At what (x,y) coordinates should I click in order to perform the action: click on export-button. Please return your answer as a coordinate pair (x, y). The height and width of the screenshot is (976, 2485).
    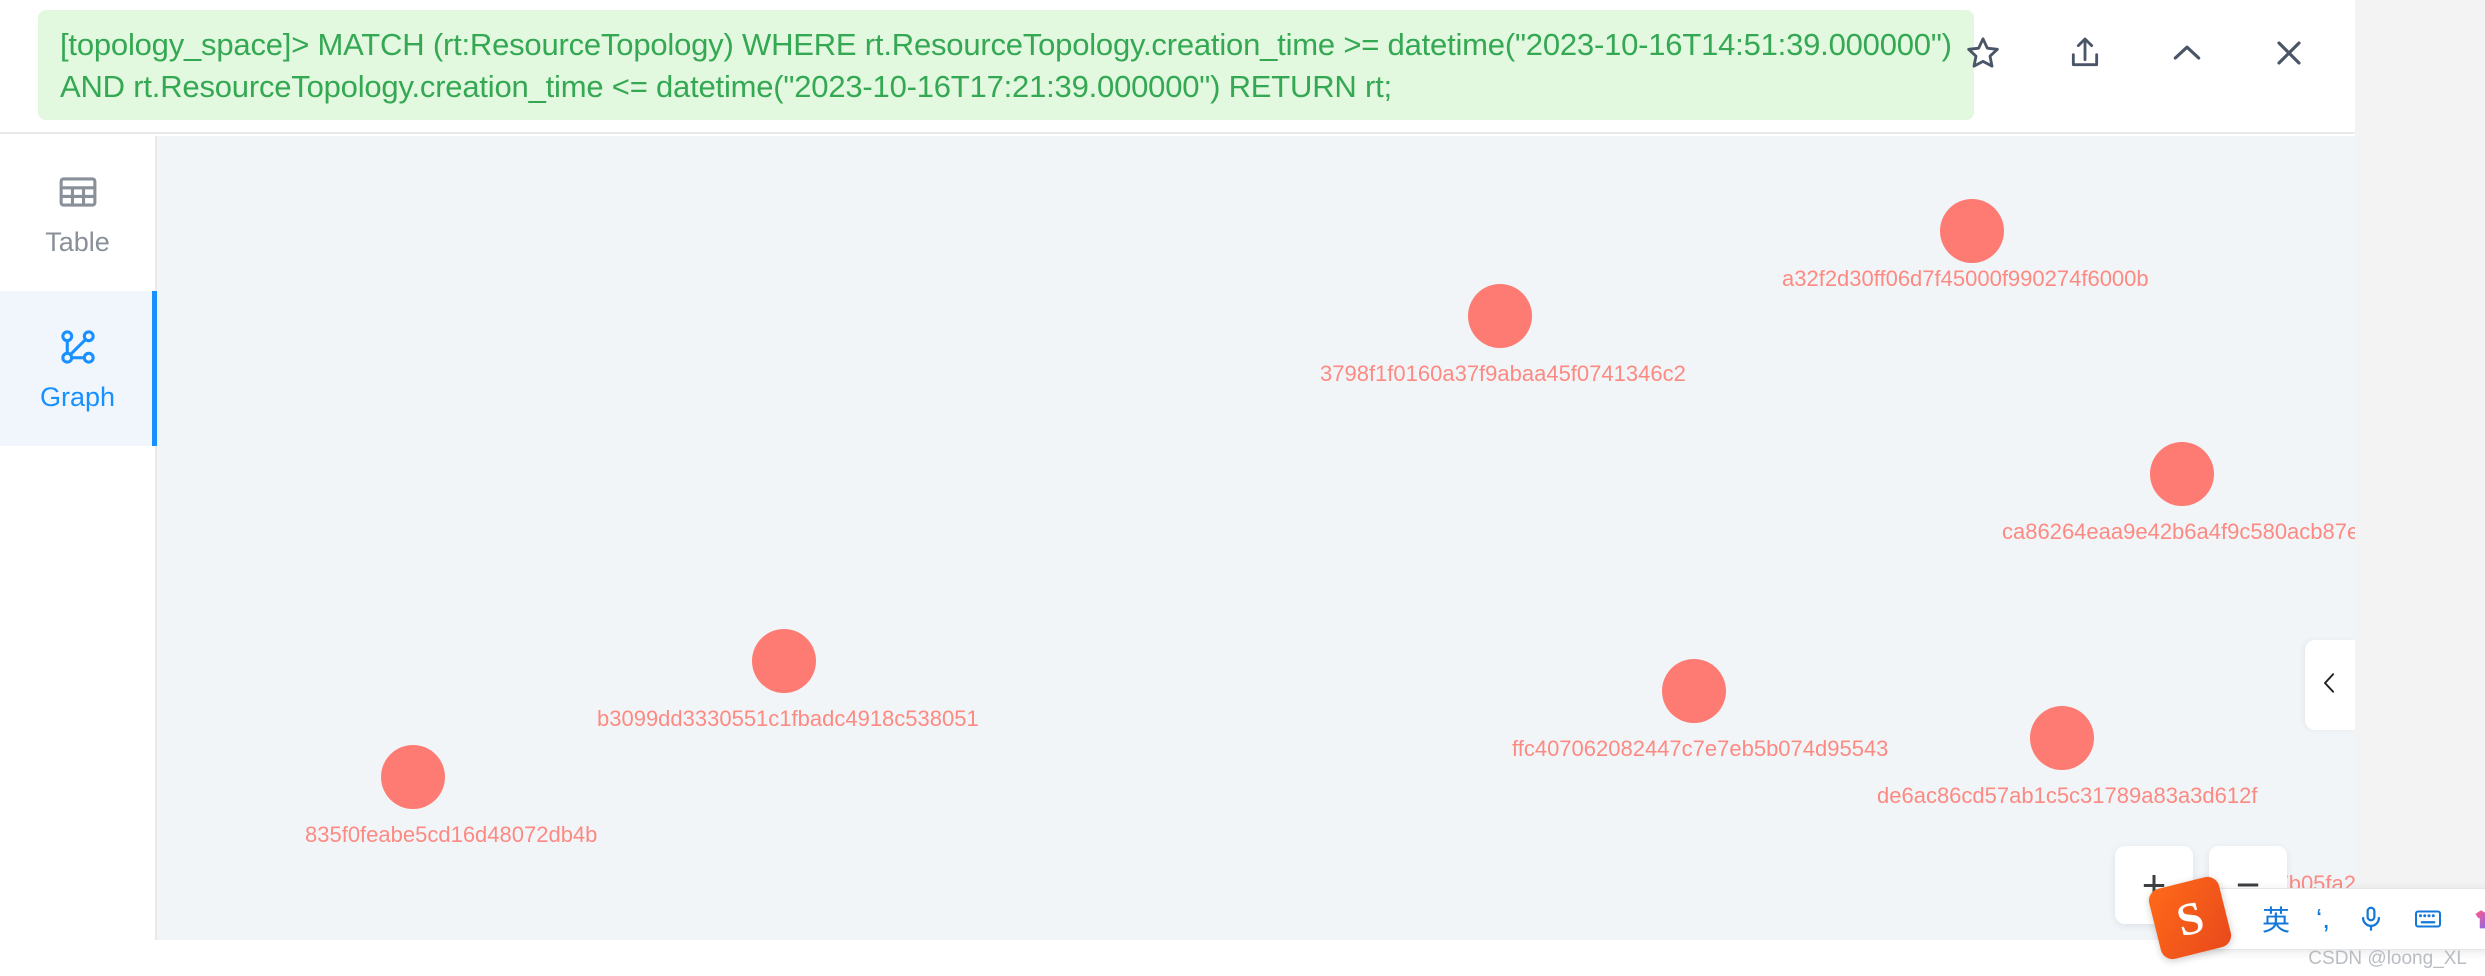
    Looking at the image, I should click on (2085, 53).